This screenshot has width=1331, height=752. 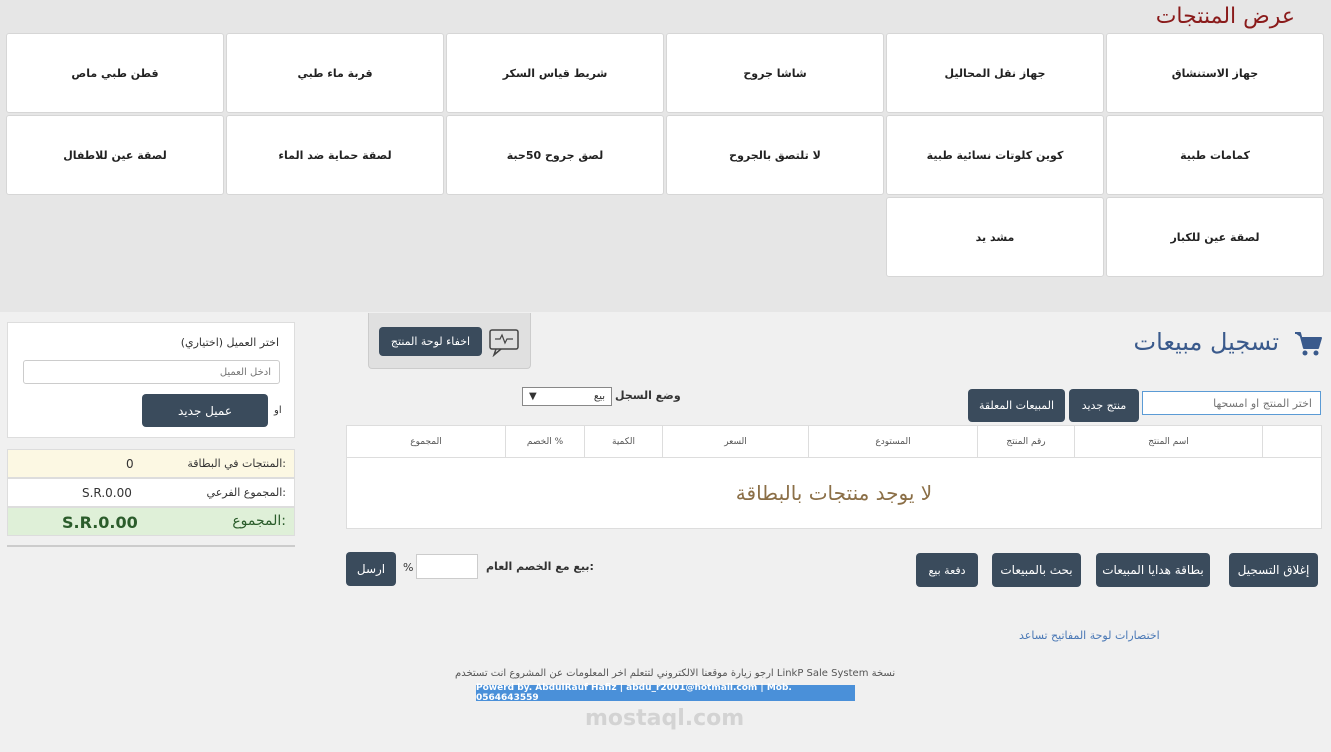 I want to click on summary-subtotal-row: المجموع الفرعي: S.R.0.00, so click(x=151, y=492).